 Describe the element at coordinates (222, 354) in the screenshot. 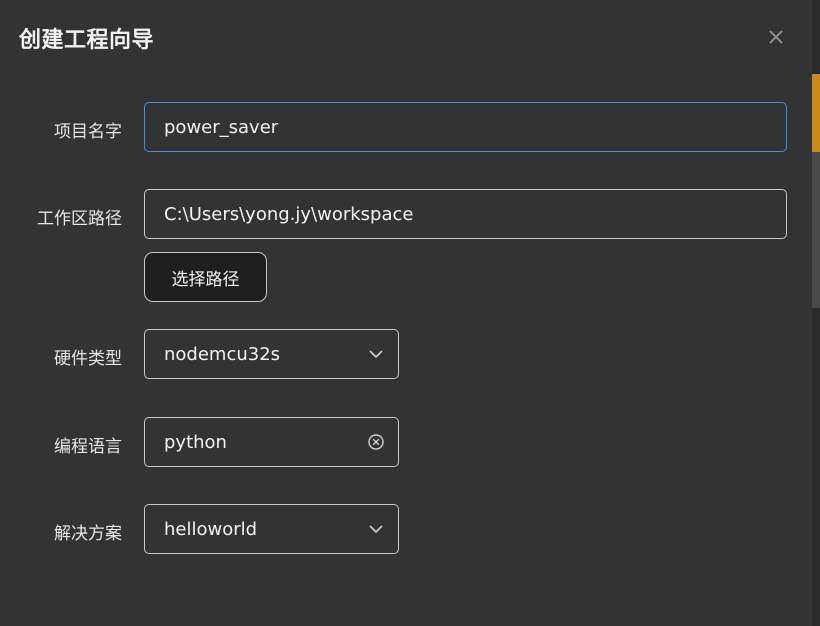

I see `hardware-type-value: nodemcu32s` at that location.